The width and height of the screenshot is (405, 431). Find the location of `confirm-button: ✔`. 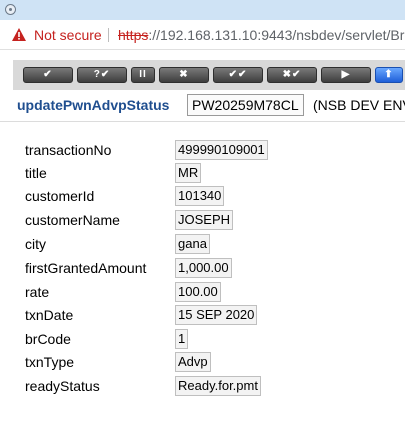

confirm-button: ✔ is located at coordinates (48, 75).